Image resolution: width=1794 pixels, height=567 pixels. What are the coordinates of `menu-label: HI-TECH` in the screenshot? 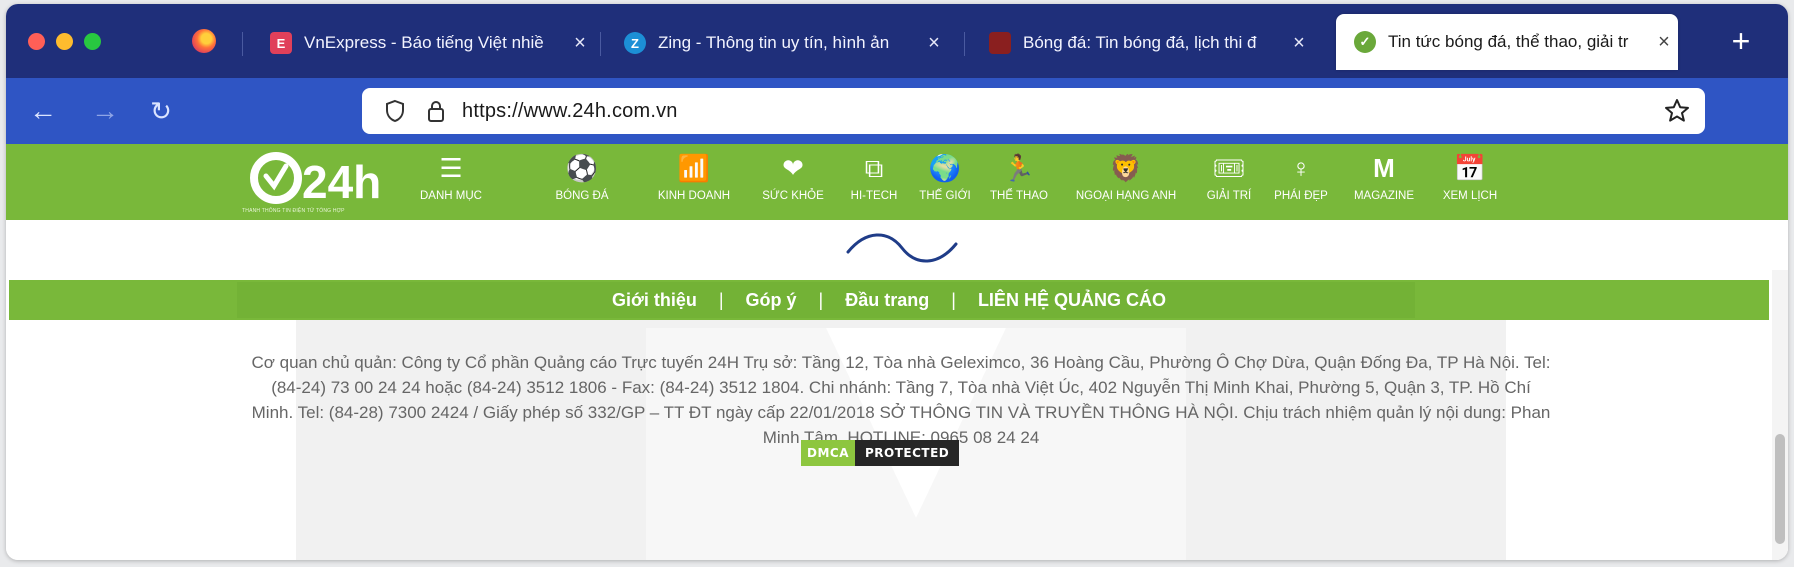 It's located at (874, 196).